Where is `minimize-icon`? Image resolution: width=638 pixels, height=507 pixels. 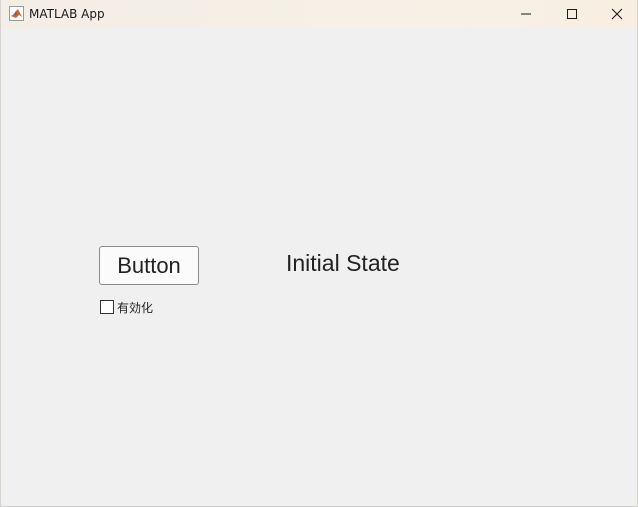
minimize-icon is located at coordinates (526, 14).